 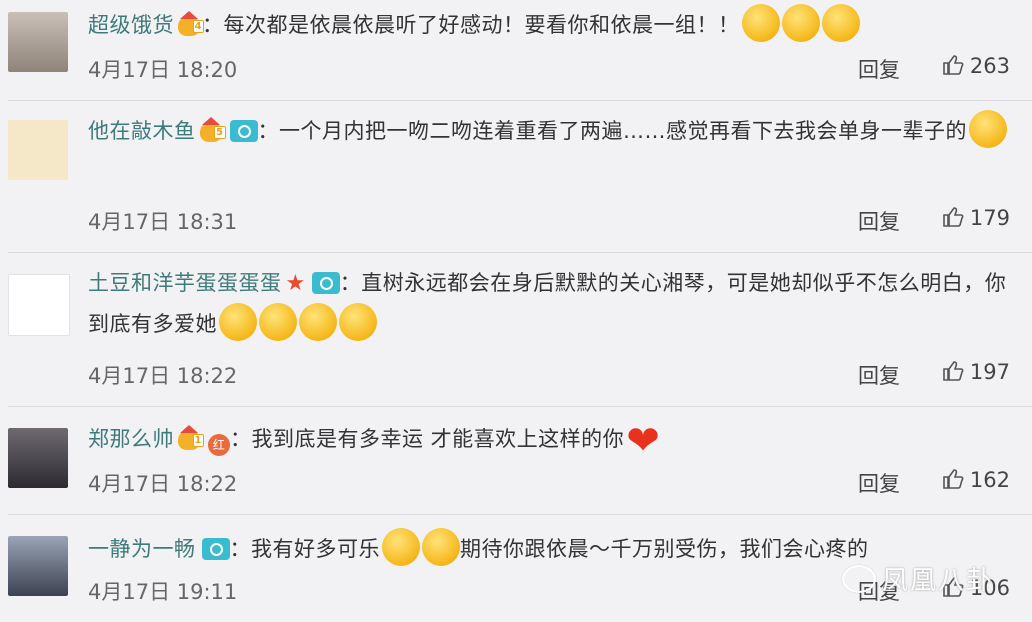 I want to click on comment-text: ：我到底是有多幸运 才能喜欢上这样的你, so click(x=427, y=439).